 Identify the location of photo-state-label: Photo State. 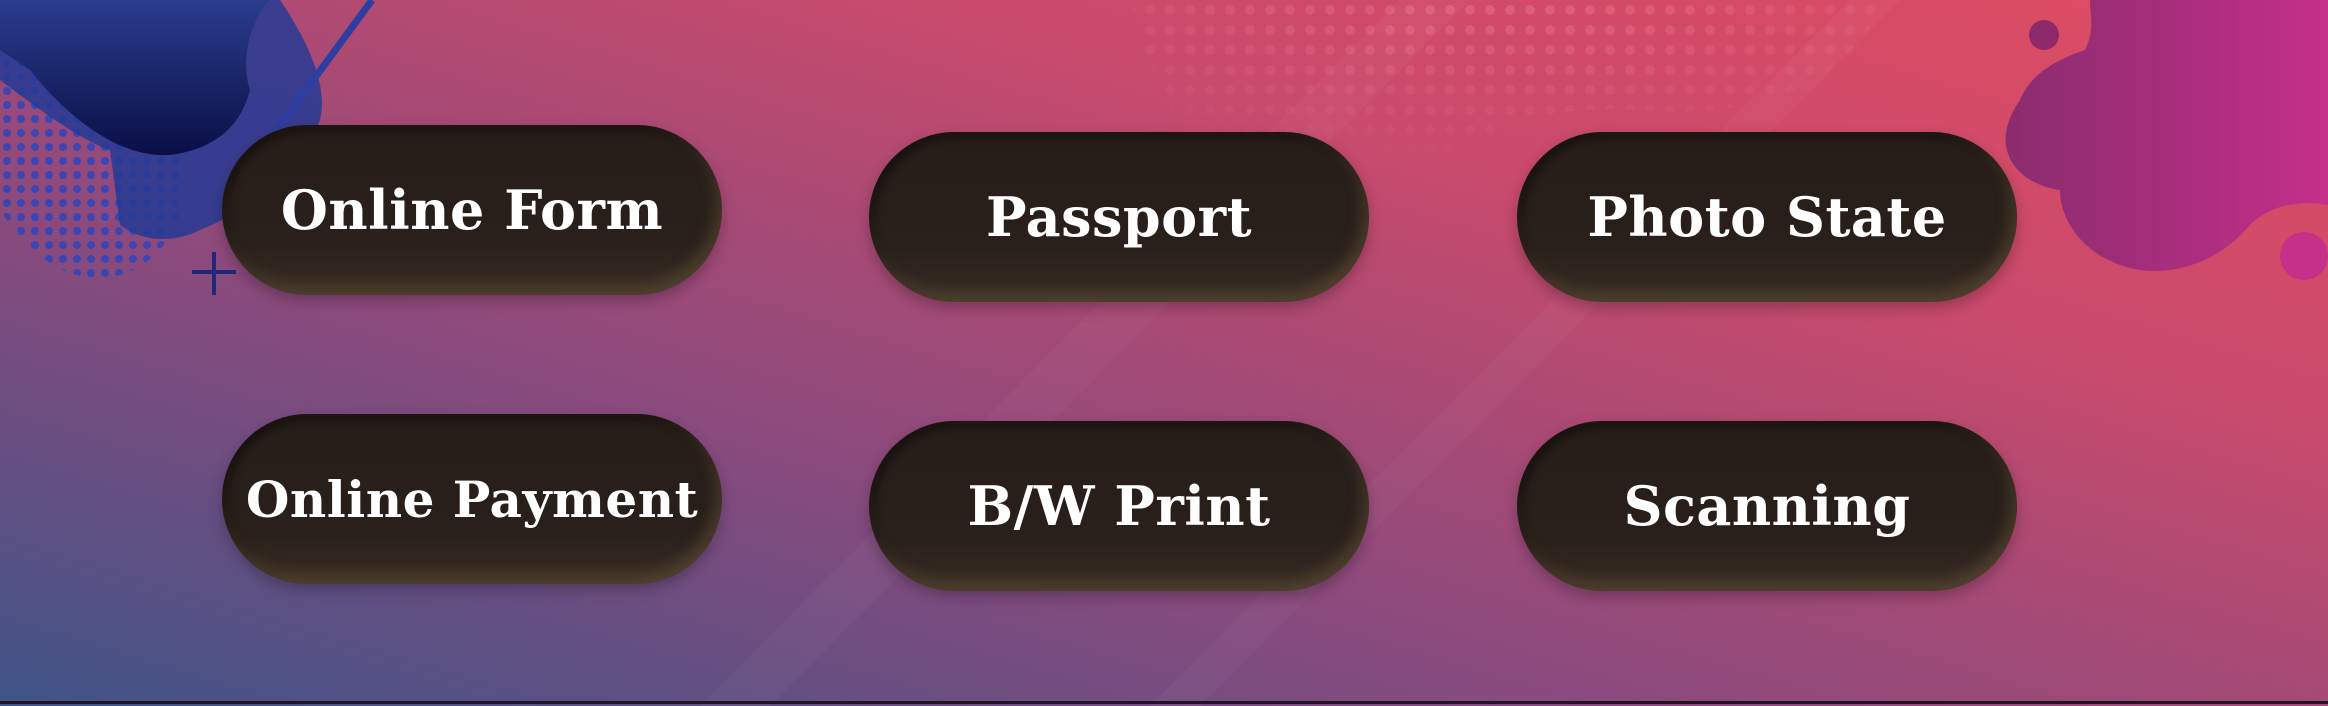
(1767, 217).